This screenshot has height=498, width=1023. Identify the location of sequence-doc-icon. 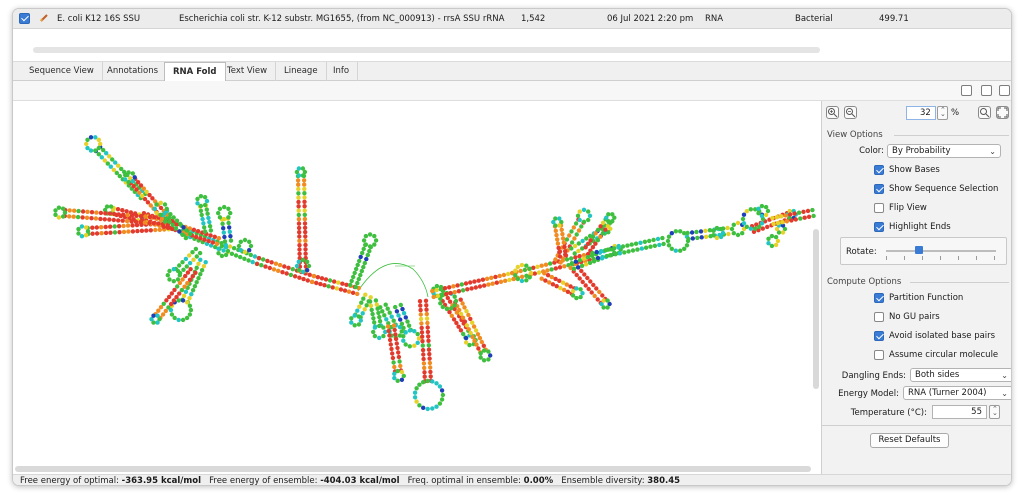
(44, 18).